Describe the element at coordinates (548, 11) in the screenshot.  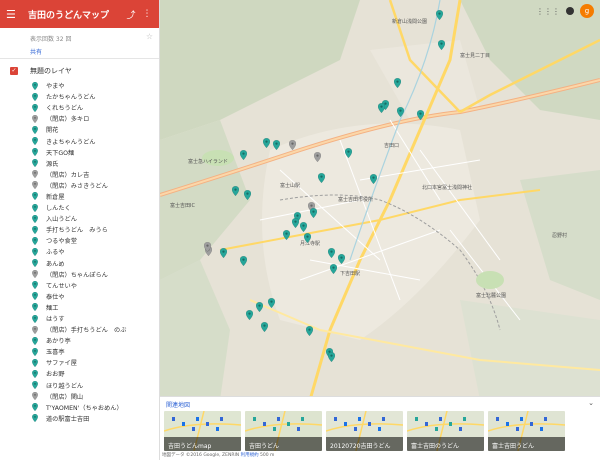
I see `apps-icon: ⋮⋮⋮` at that location.